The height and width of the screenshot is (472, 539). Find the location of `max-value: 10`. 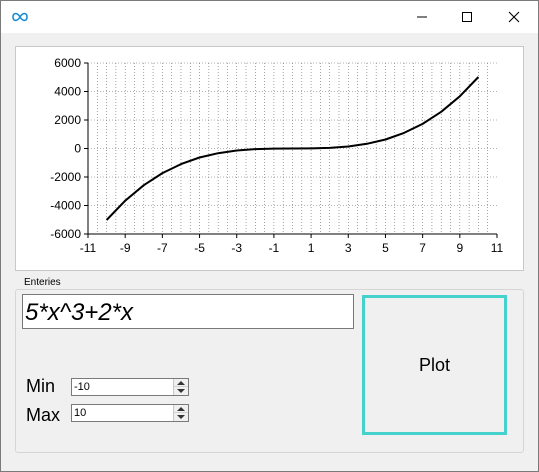

max-value: 10 is located at coordinates (80, 413).